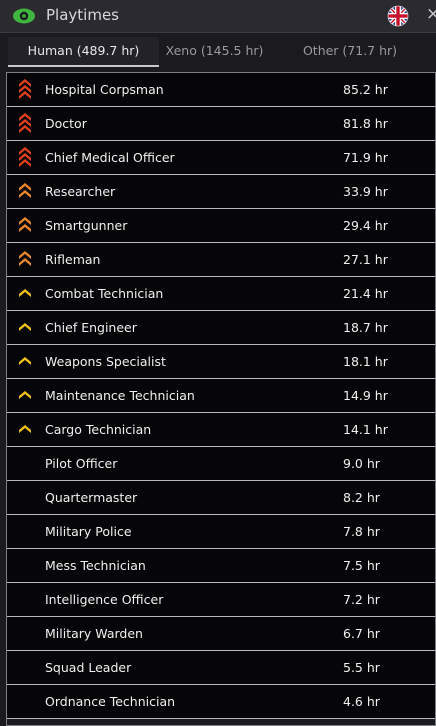  What do you see at coordinates (365, 191) in the screenshot?
I see `row-hours: 33.9 hr` at bounding box center [365, 191].